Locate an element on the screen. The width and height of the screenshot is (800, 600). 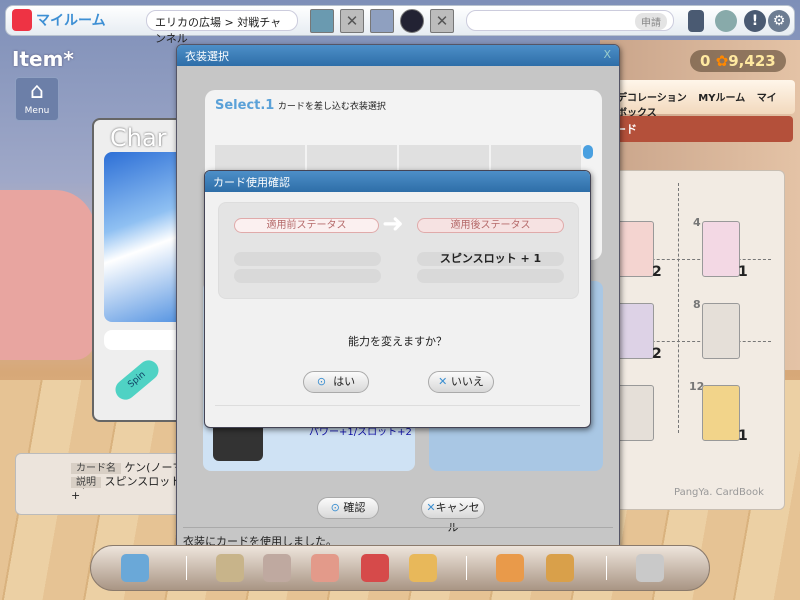
dialog-header: 衣装選択 X is located at coordinates (398, 55).